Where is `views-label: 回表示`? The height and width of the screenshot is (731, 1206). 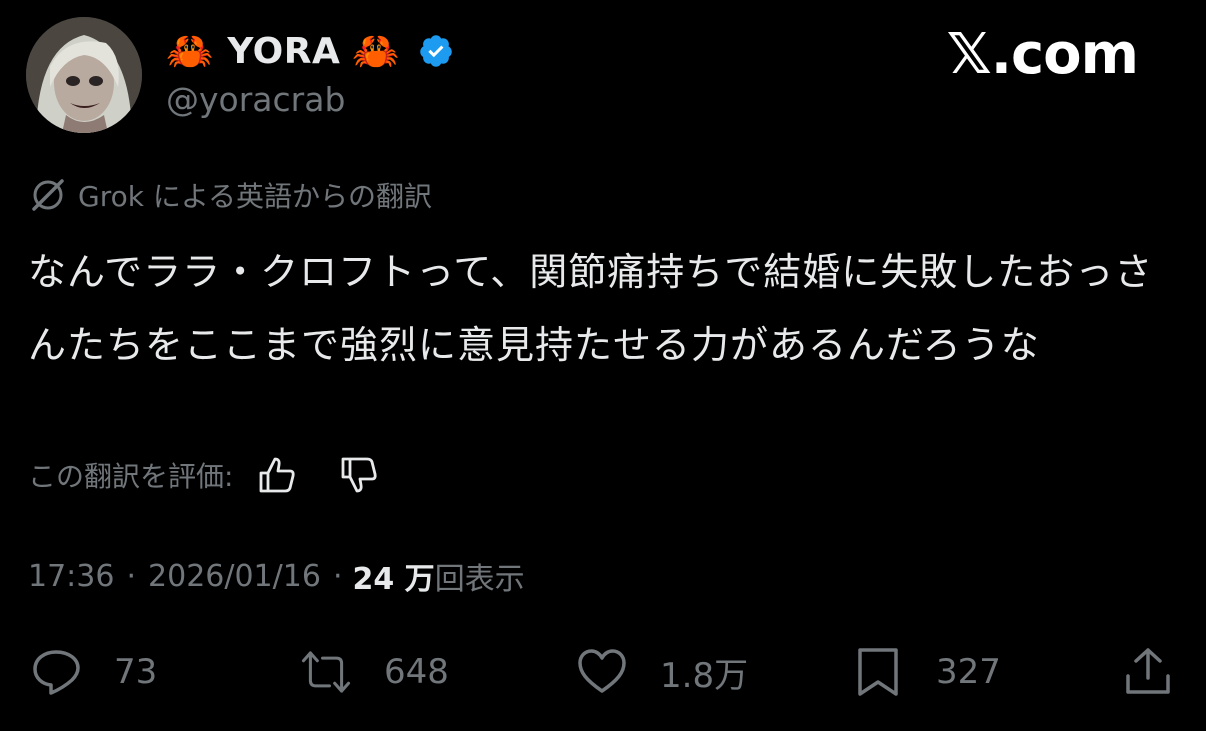 views-label: 回表示 is located at coordinates (479, 579).